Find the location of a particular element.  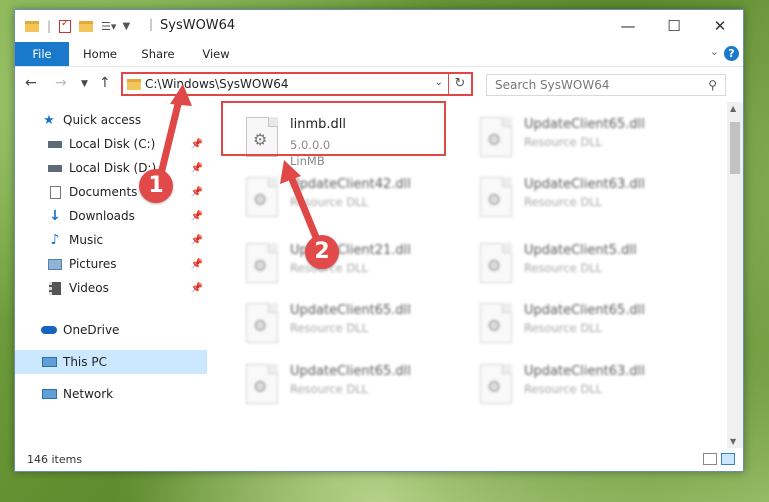

tab-file: File is located at coordinates (42, 54).